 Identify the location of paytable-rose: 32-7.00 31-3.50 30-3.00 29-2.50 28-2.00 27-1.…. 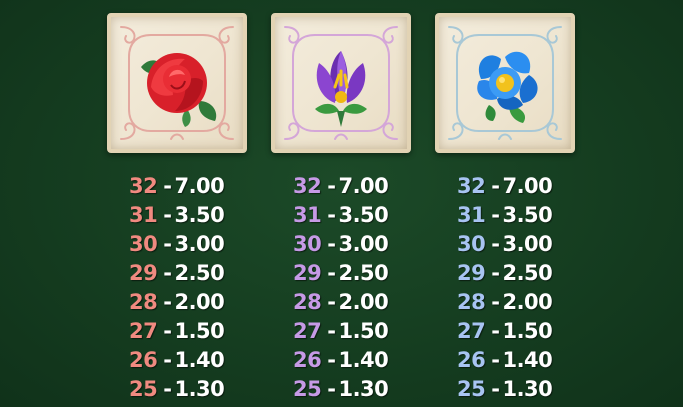
(194, 288).